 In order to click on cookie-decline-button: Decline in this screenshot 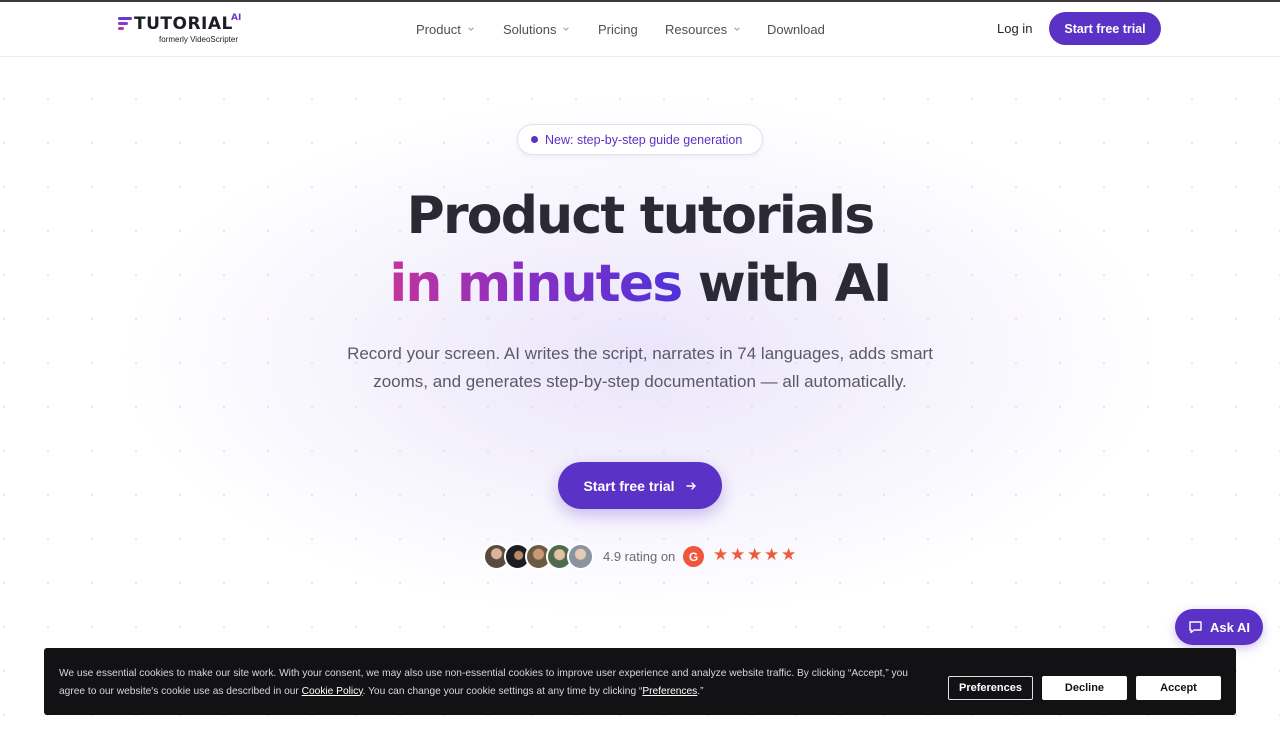, I will do `click(1084, 688)`.